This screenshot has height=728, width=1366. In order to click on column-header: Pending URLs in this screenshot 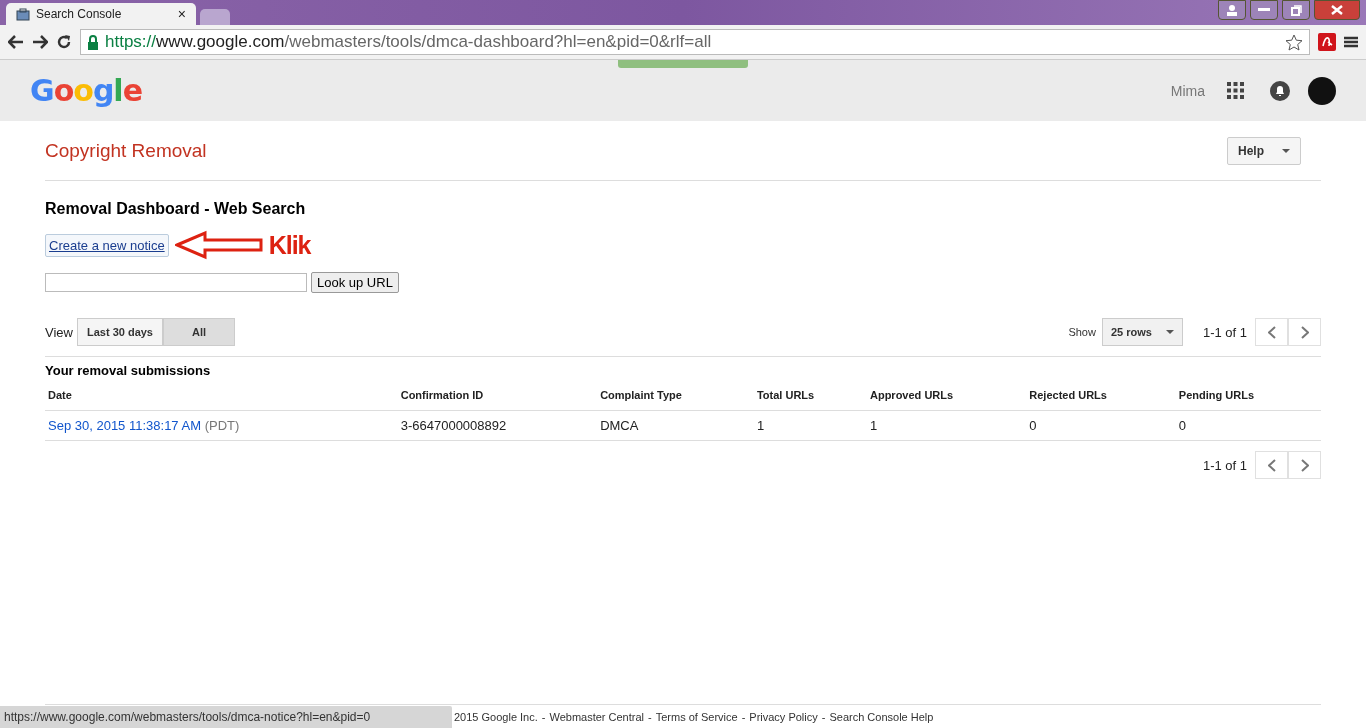, I will do `click(1248, 398)`.